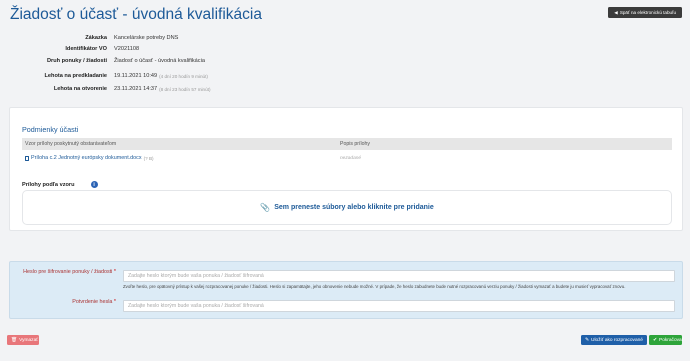  I want to click on delete-button-label: Vymazať, so click(29, 340).